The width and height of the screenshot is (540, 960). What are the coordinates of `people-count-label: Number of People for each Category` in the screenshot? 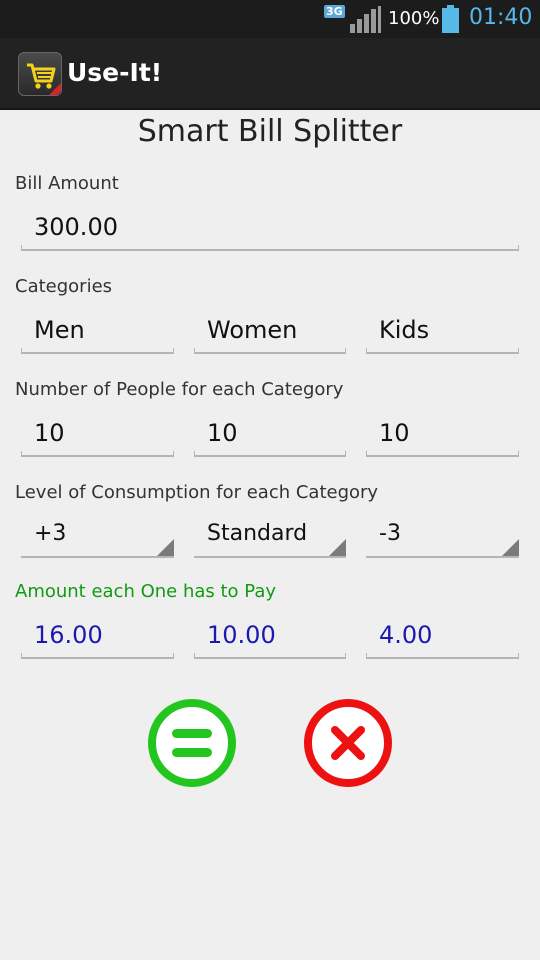 It's located at (179, 389).